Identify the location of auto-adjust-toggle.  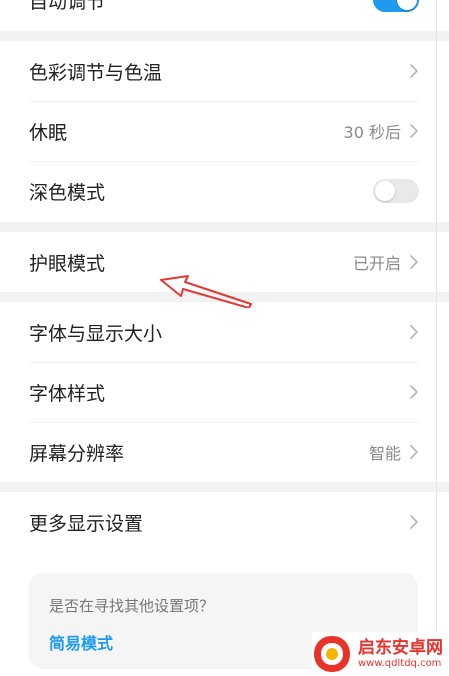
(396, 6).